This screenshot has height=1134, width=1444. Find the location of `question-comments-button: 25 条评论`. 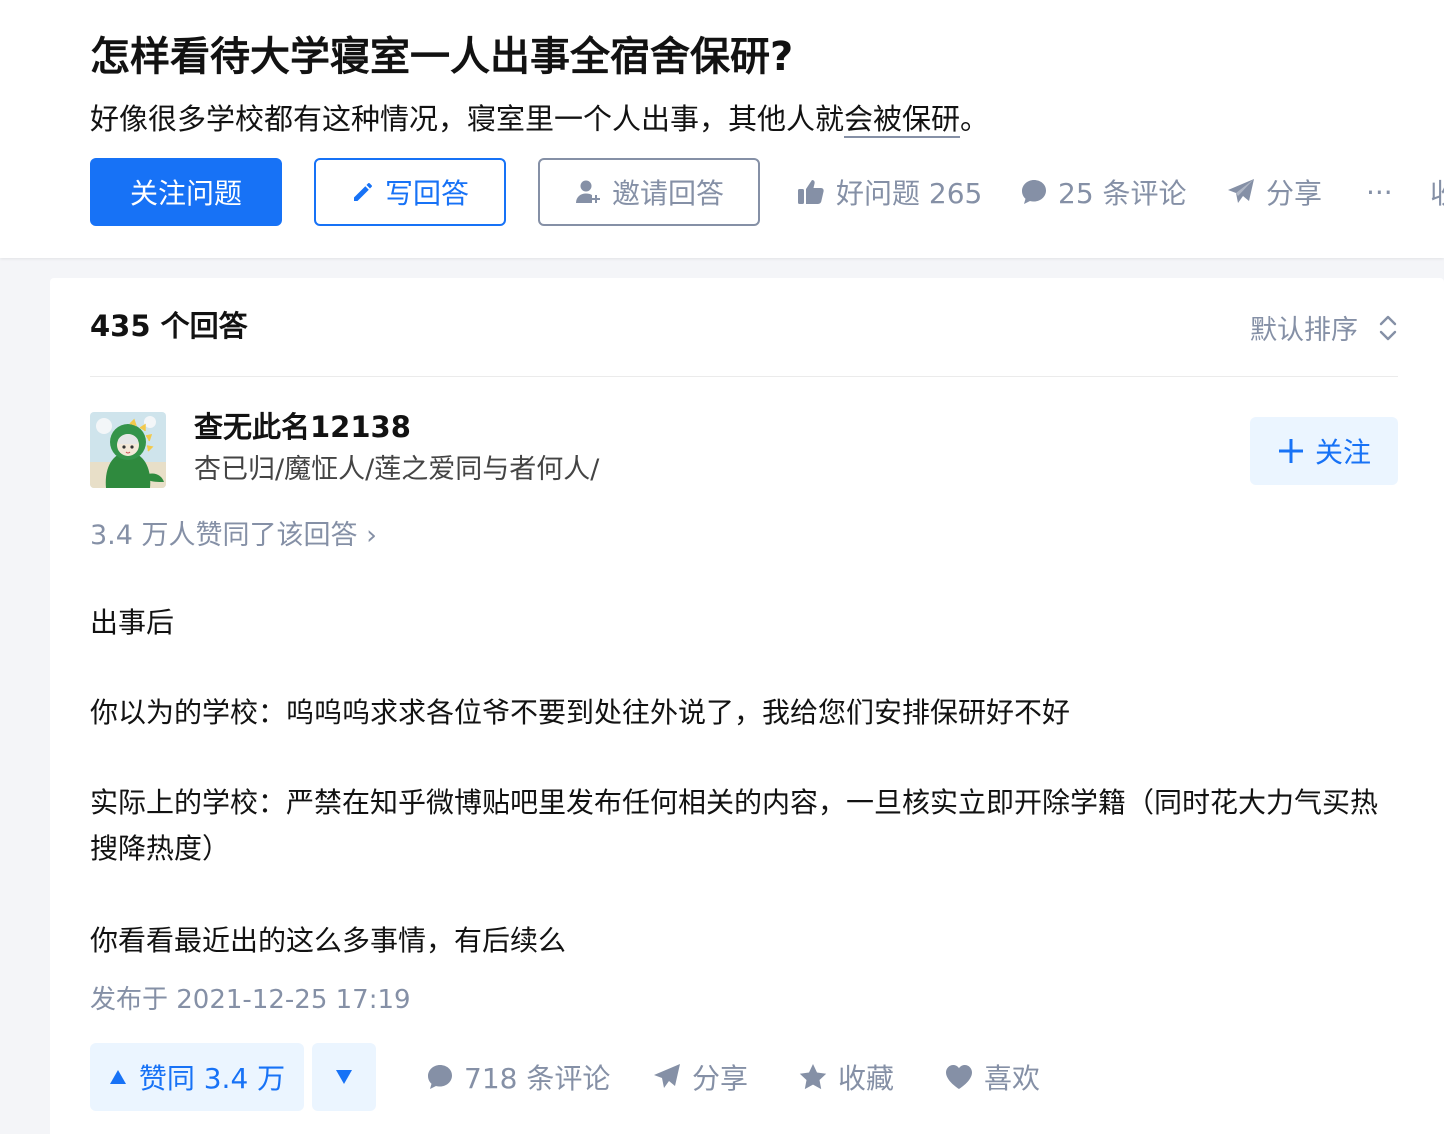

question-comments-button: 25 条评论 is located at coordinates (1103, 192).